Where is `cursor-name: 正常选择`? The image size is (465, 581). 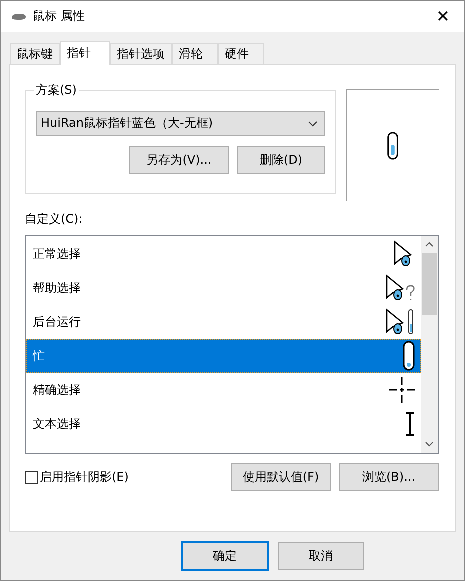
cursor-name: 正常选择 is located at coordinates (57, 254).